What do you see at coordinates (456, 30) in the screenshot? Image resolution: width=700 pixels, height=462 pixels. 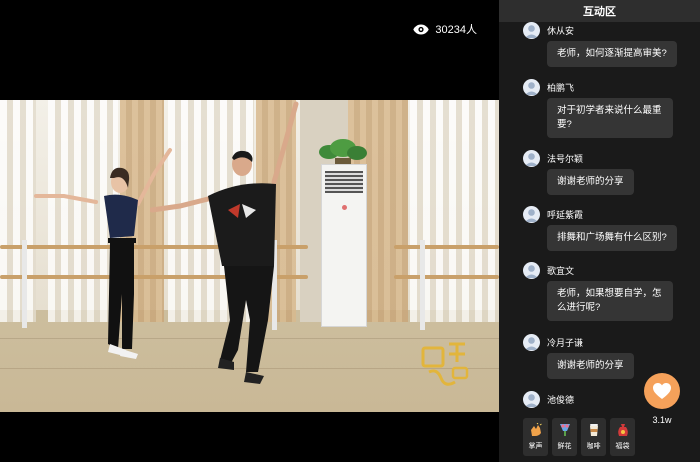 I see `viewer-count-text: 30234人` at bounding box center [456, 30].